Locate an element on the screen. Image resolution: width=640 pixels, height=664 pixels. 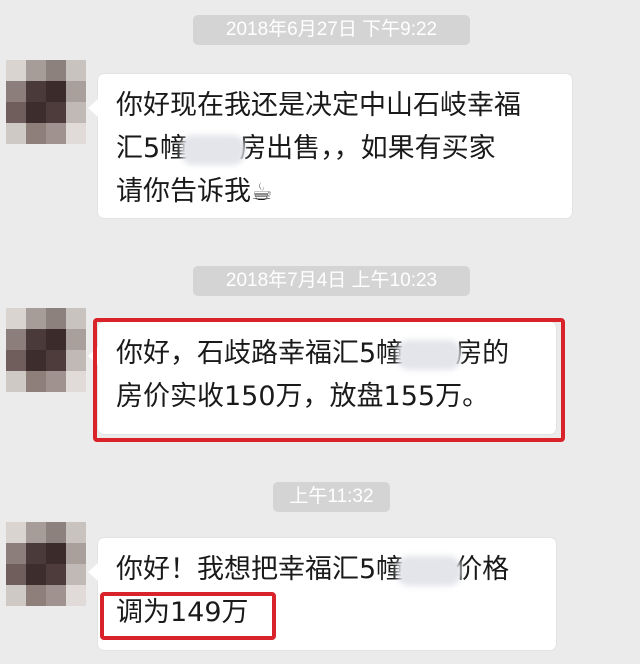
message-line: 汇5幢 房出售，，如果有买家 is located at coordinates (334, 148).